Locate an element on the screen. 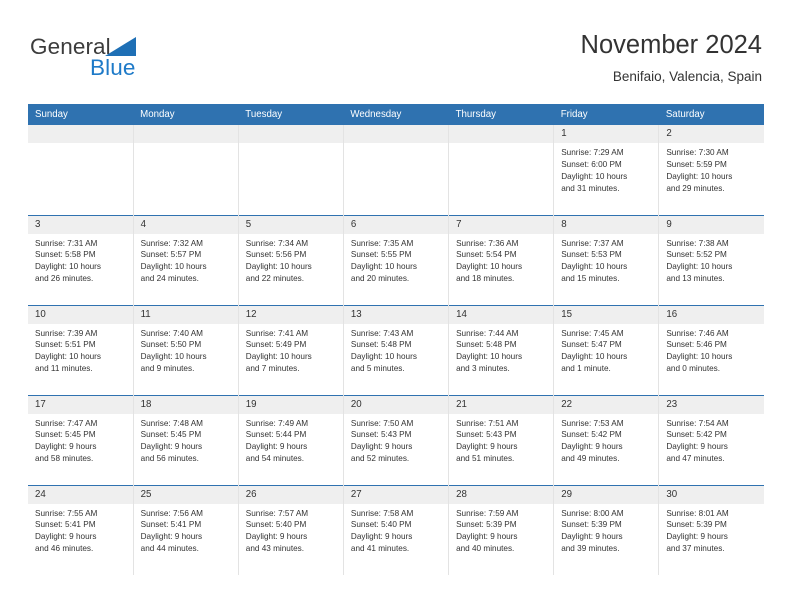 The image size is (792, 612). day-detail-sunset: Sunset: 5:58 PM is located at coordinates (65, 255).